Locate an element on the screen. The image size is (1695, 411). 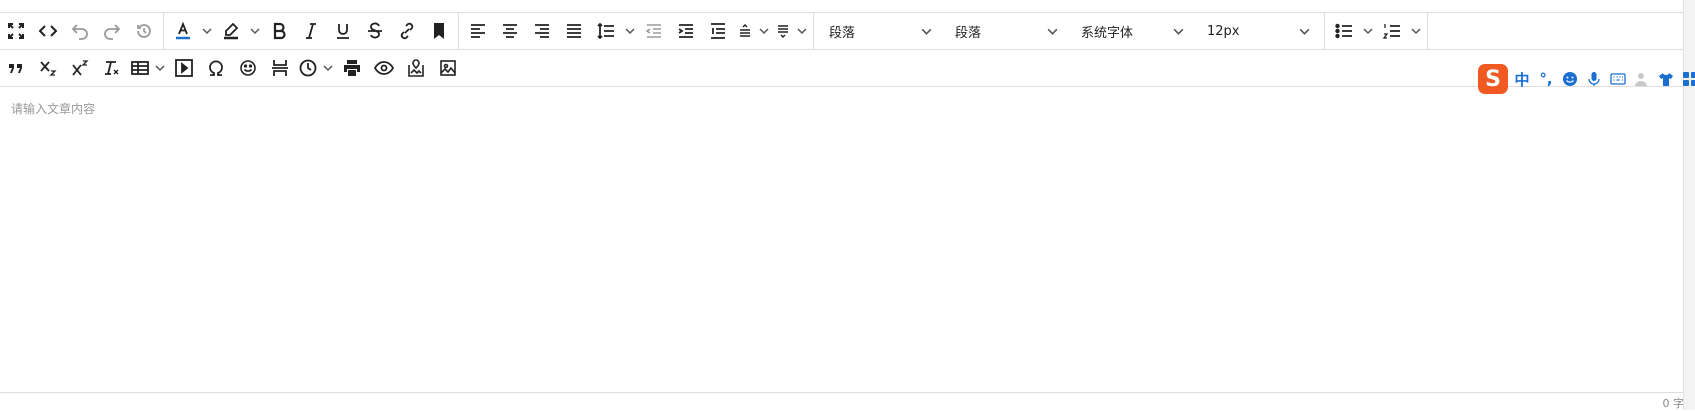
font-size-value: 12px is located at coordinates (1223, 31).